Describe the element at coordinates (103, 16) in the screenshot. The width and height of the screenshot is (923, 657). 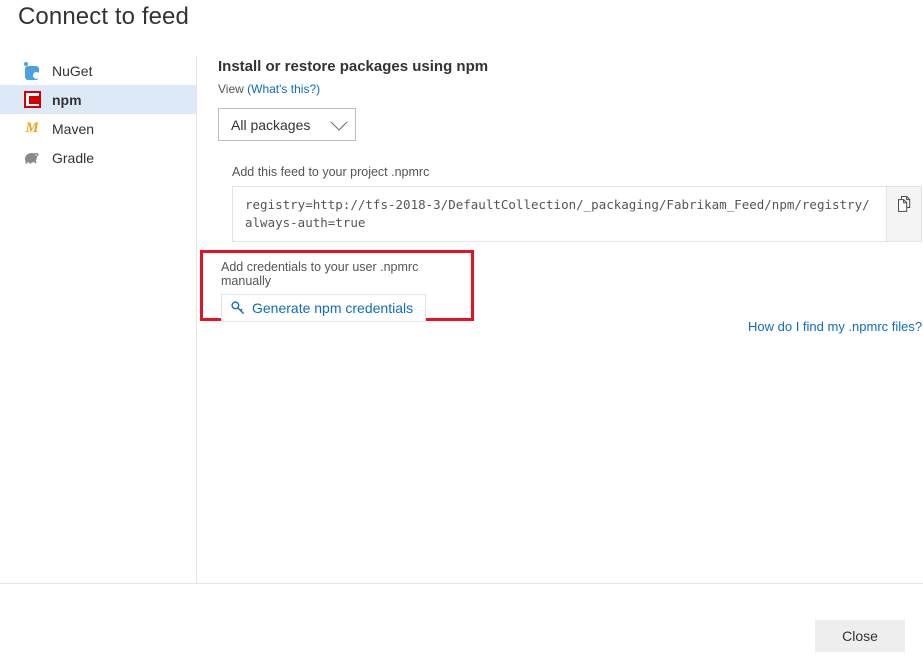
I see `page-title: Connect to feed` at that location.